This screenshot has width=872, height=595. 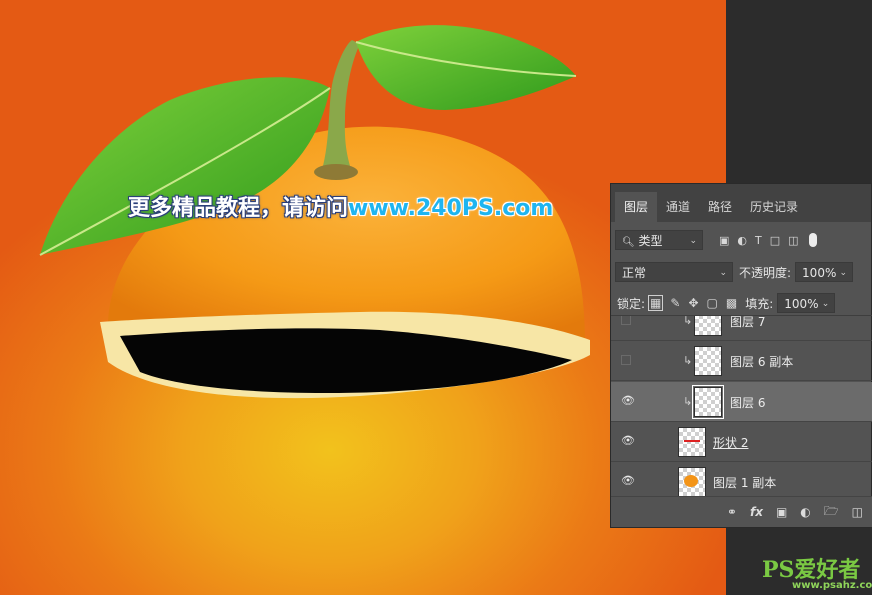 I want to click on layer-row-1-copy: 👁︎ 图层 1 副本, so click(x=741, y=479).